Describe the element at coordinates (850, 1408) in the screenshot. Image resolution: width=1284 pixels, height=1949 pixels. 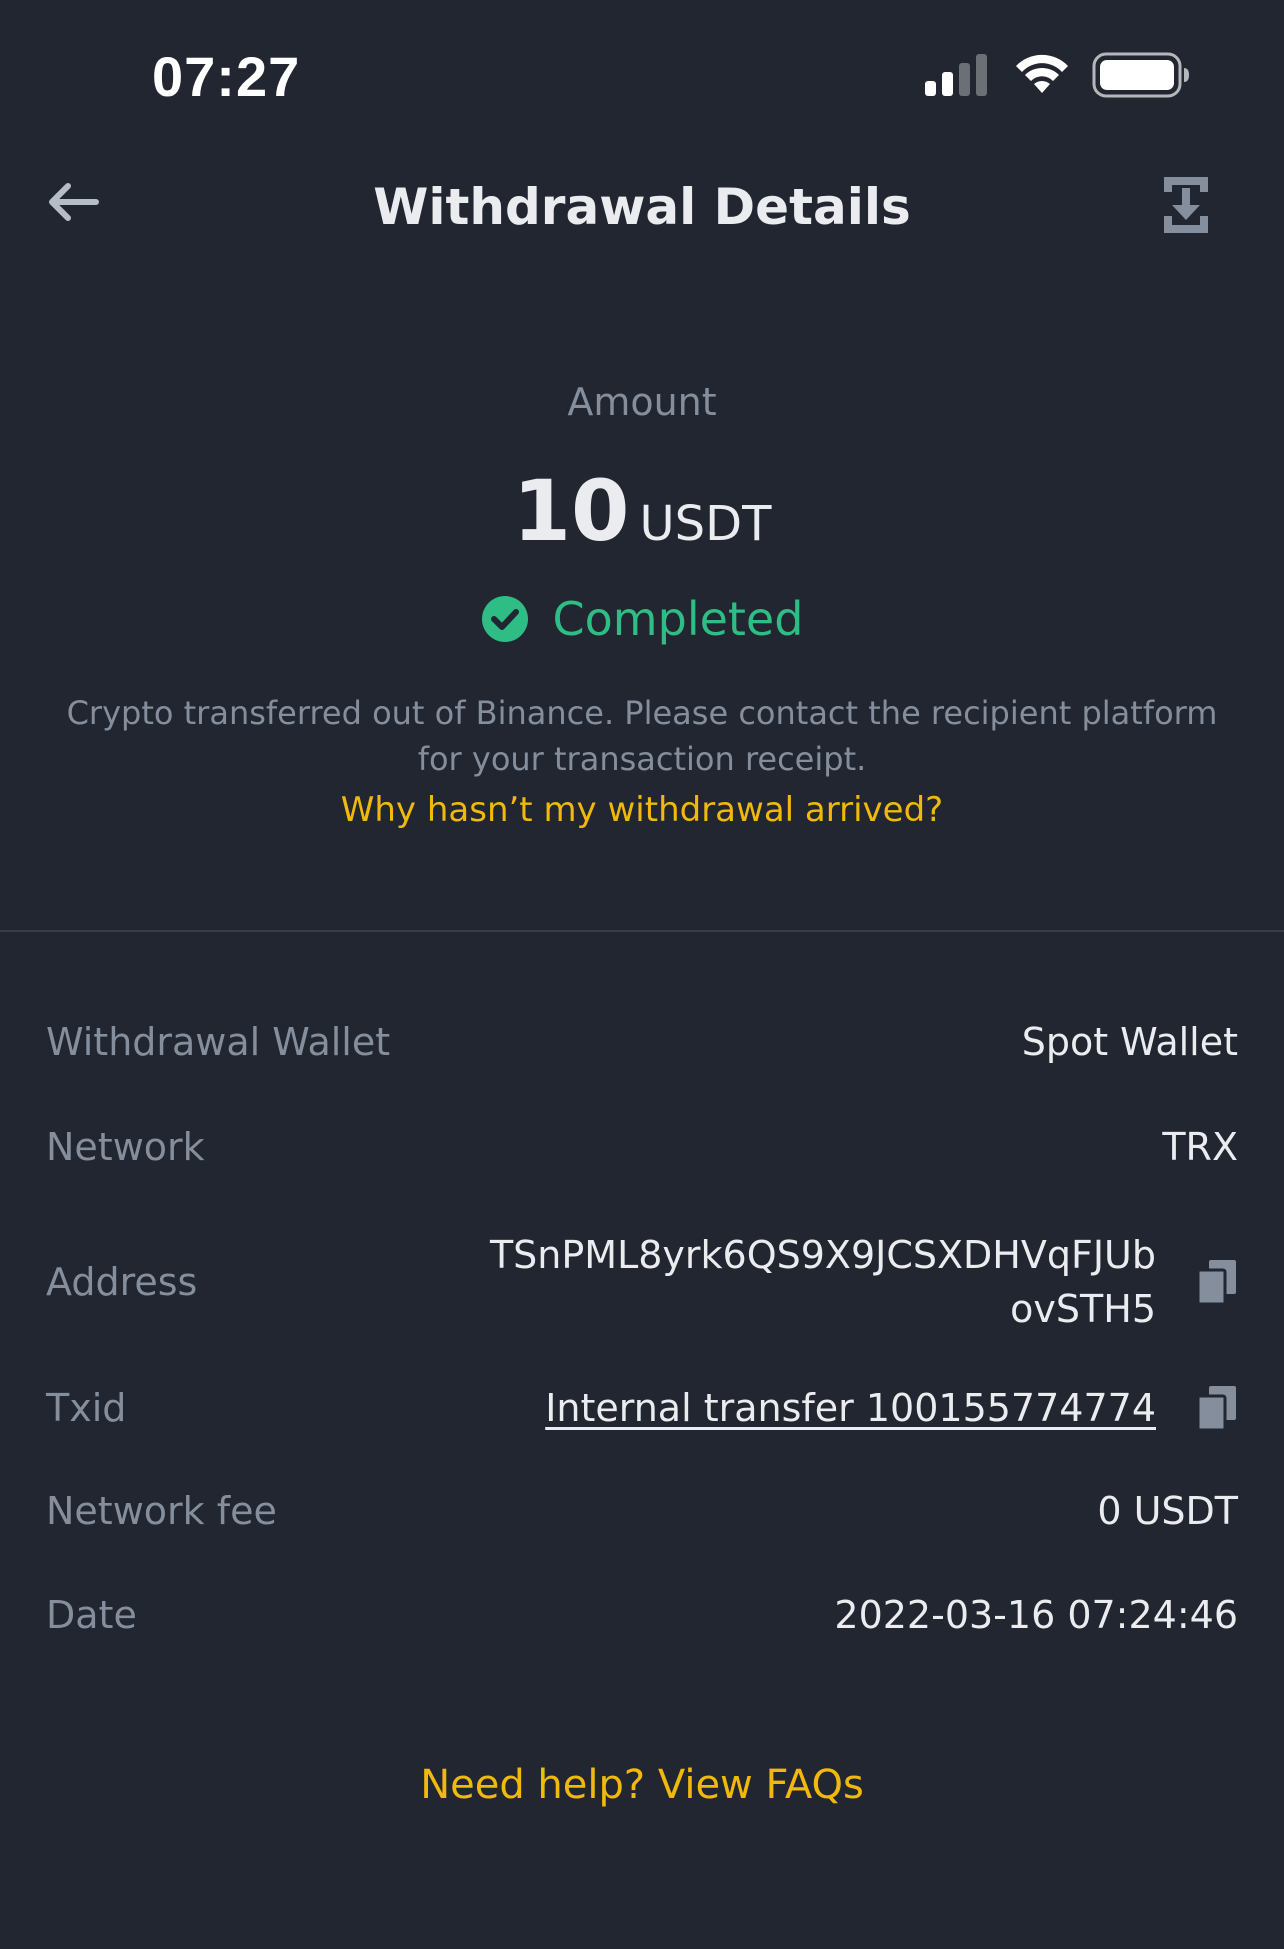
I see `txid-link: Internal transfer 100155774774` at that location.